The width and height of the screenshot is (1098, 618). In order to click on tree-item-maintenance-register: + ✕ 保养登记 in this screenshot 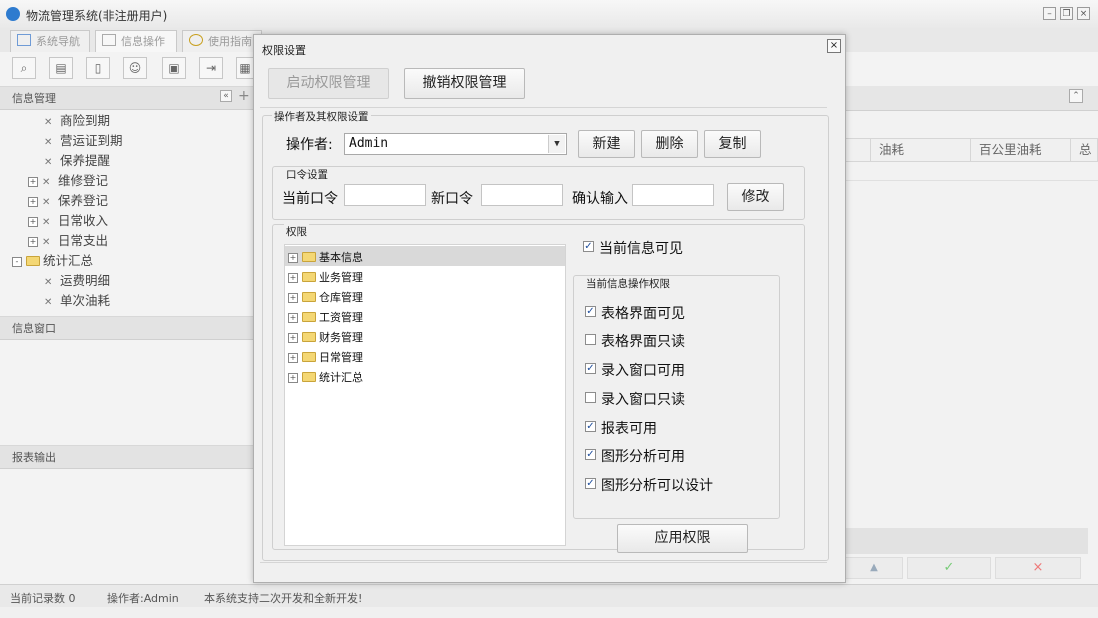, I will do `click(68, 199)`.